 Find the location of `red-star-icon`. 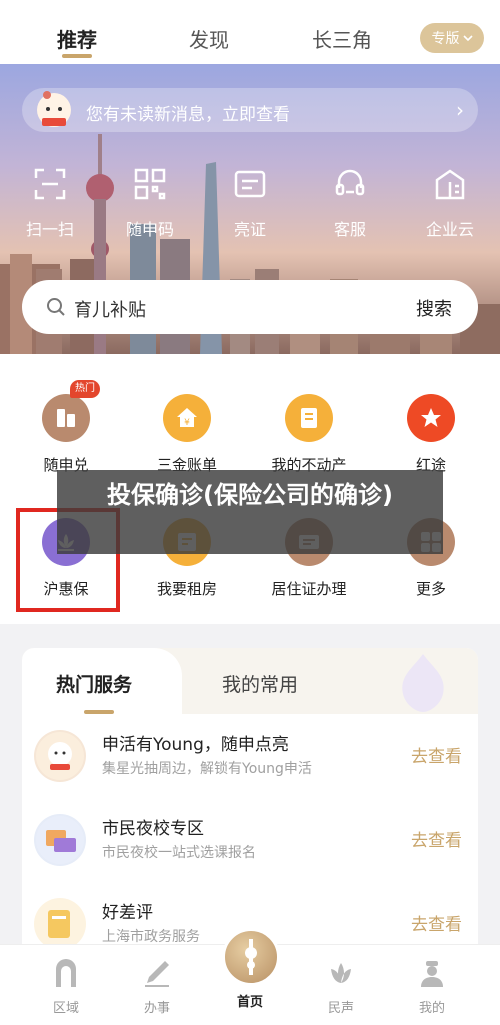

red-star-icon is located at coordinates (431, 417).